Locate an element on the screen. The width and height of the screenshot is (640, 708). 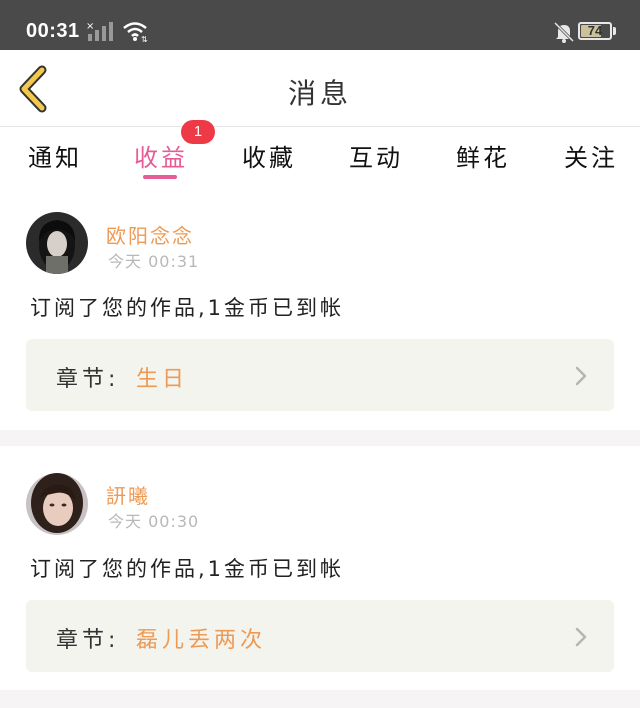
battery-tip is located at coordinates (614, 31).